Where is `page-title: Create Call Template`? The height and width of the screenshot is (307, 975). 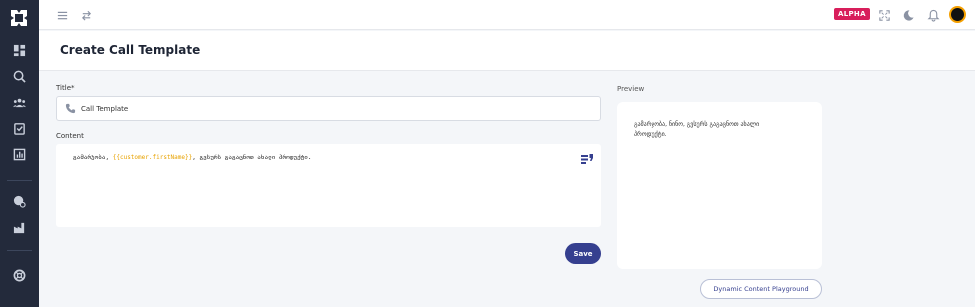 page-title: Create Call Template is located at coordinates (130, 50).